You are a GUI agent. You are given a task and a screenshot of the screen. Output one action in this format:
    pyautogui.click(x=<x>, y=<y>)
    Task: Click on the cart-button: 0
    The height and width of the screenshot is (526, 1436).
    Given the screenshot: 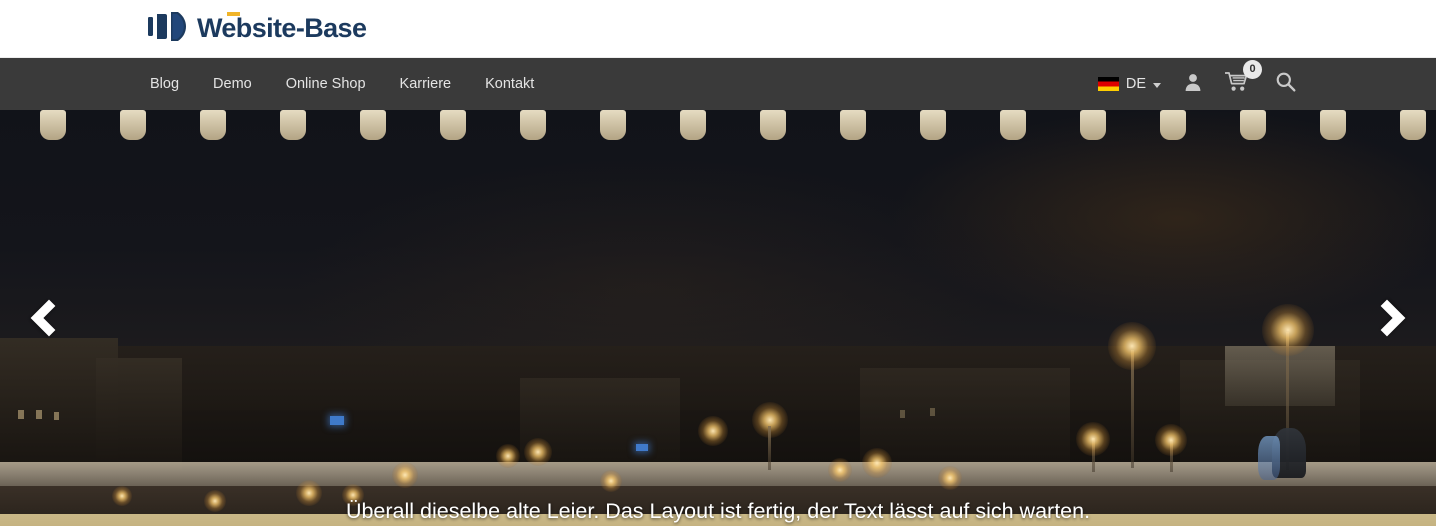 What is the action you would take?
    pyautogui.click(x=1243, y=78)
    